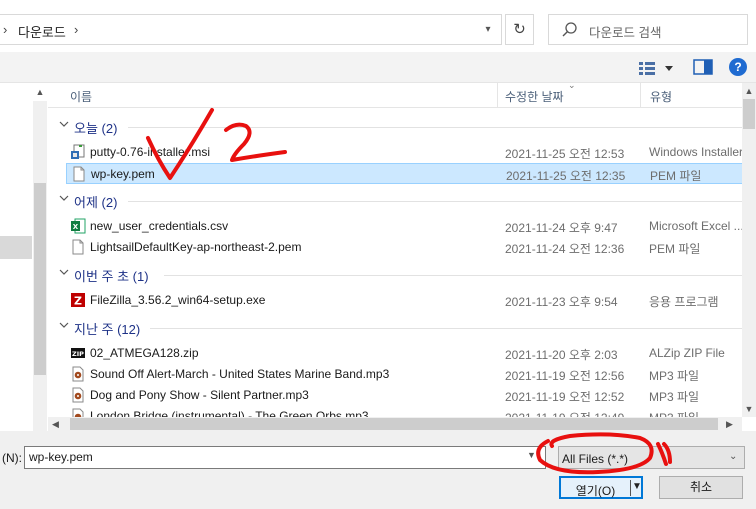 This screenshot has width=756, height=509. What do you see at coordinates (651, 457) in the screenshot?
I see `file-type-filter: All Files (*.*) ⌄` at bounding box center [651, 457].